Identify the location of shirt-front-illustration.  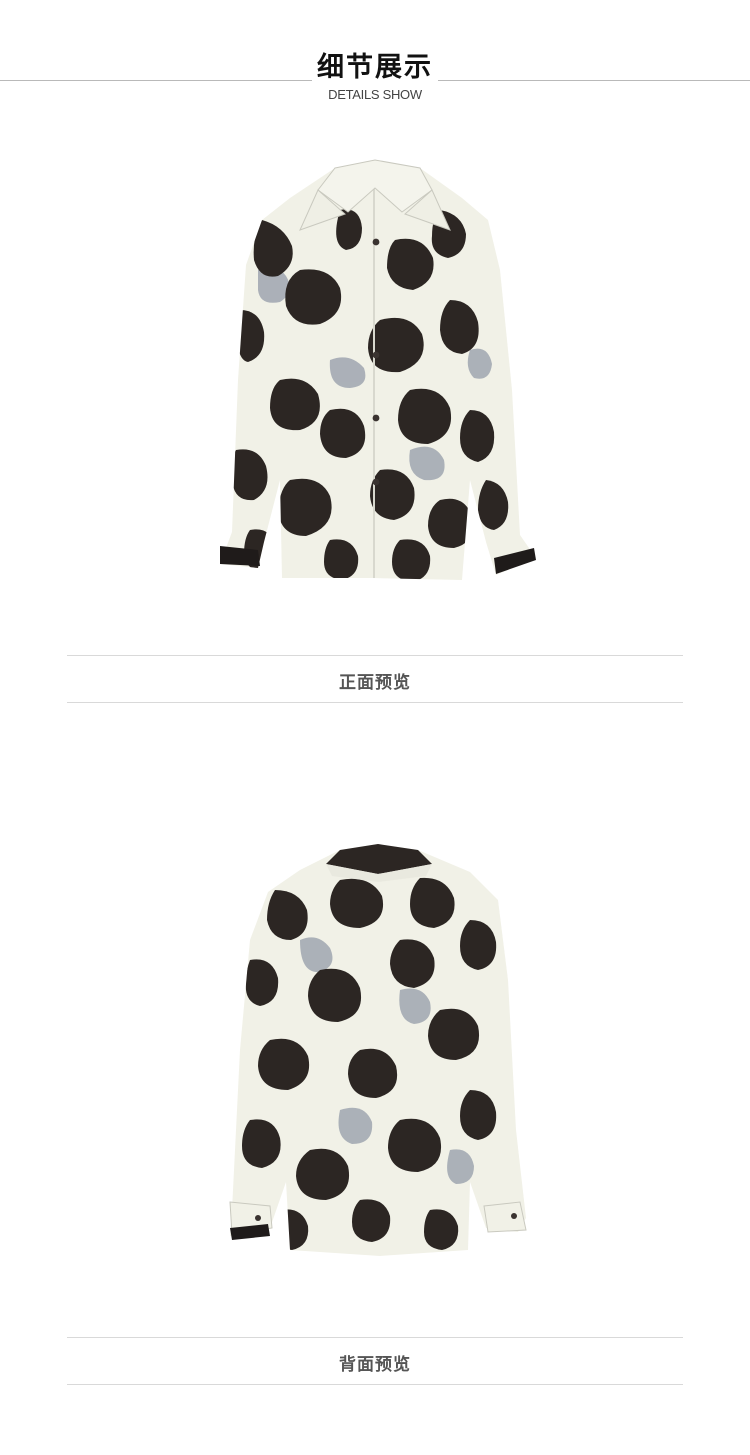
(378, 369).